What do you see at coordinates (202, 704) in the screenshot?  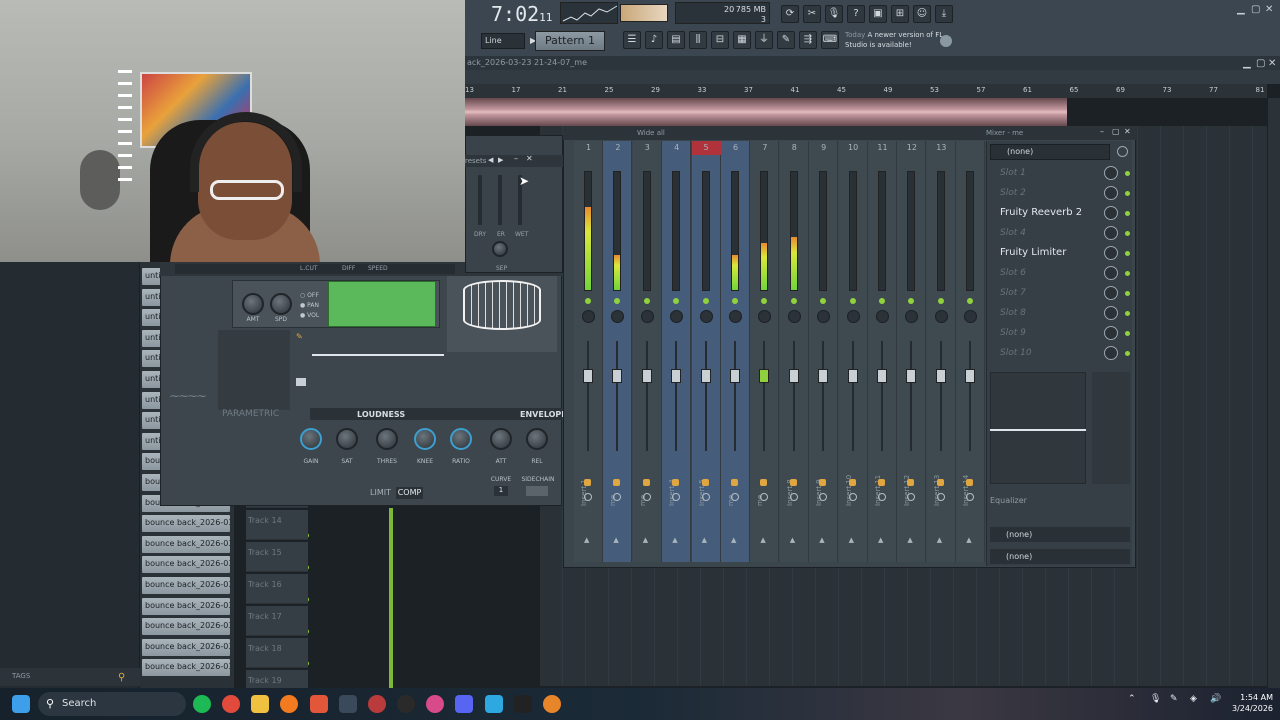 I see `spotify-icon` at bounding box center [202, 704].